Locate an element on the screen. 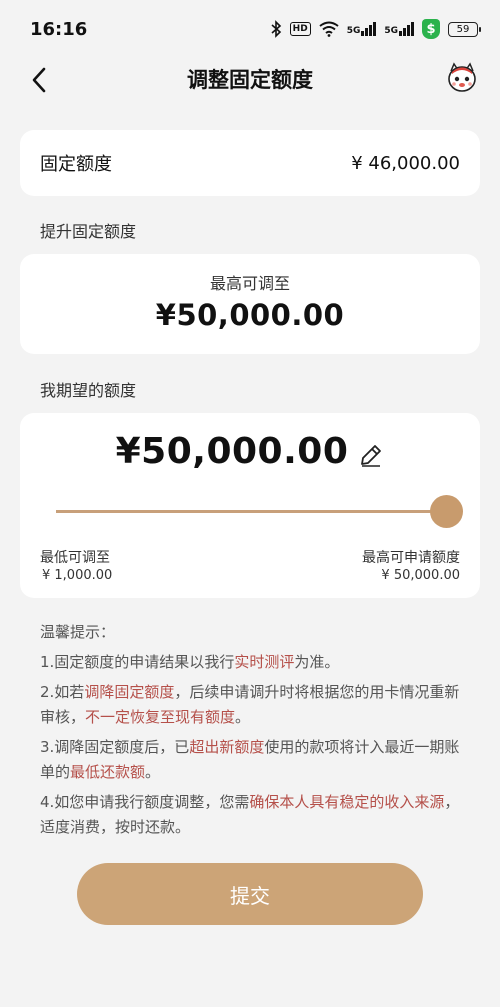  slider-thumb is located at coordinates (446, 511).